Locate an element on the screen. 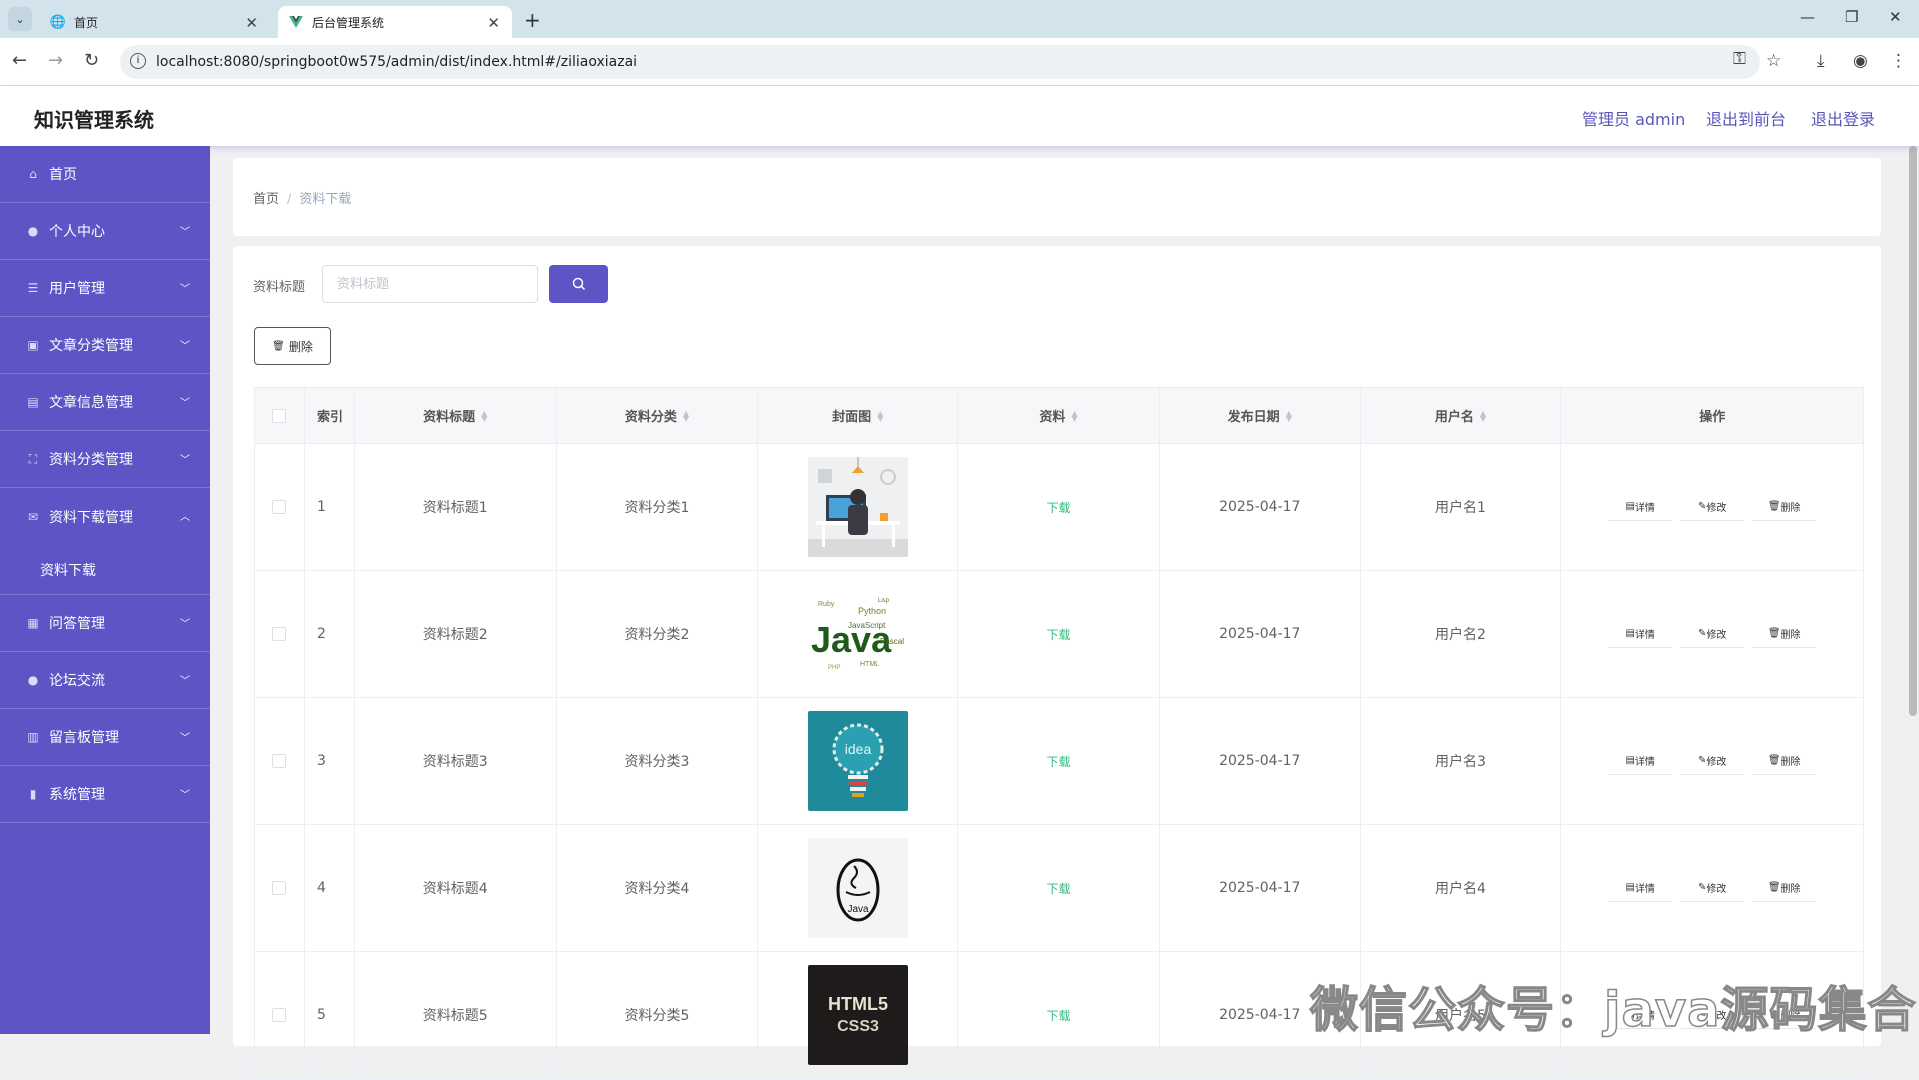 The image size is (1919, 1080). new-tab-icon: + is located at coordinates (532, 20).